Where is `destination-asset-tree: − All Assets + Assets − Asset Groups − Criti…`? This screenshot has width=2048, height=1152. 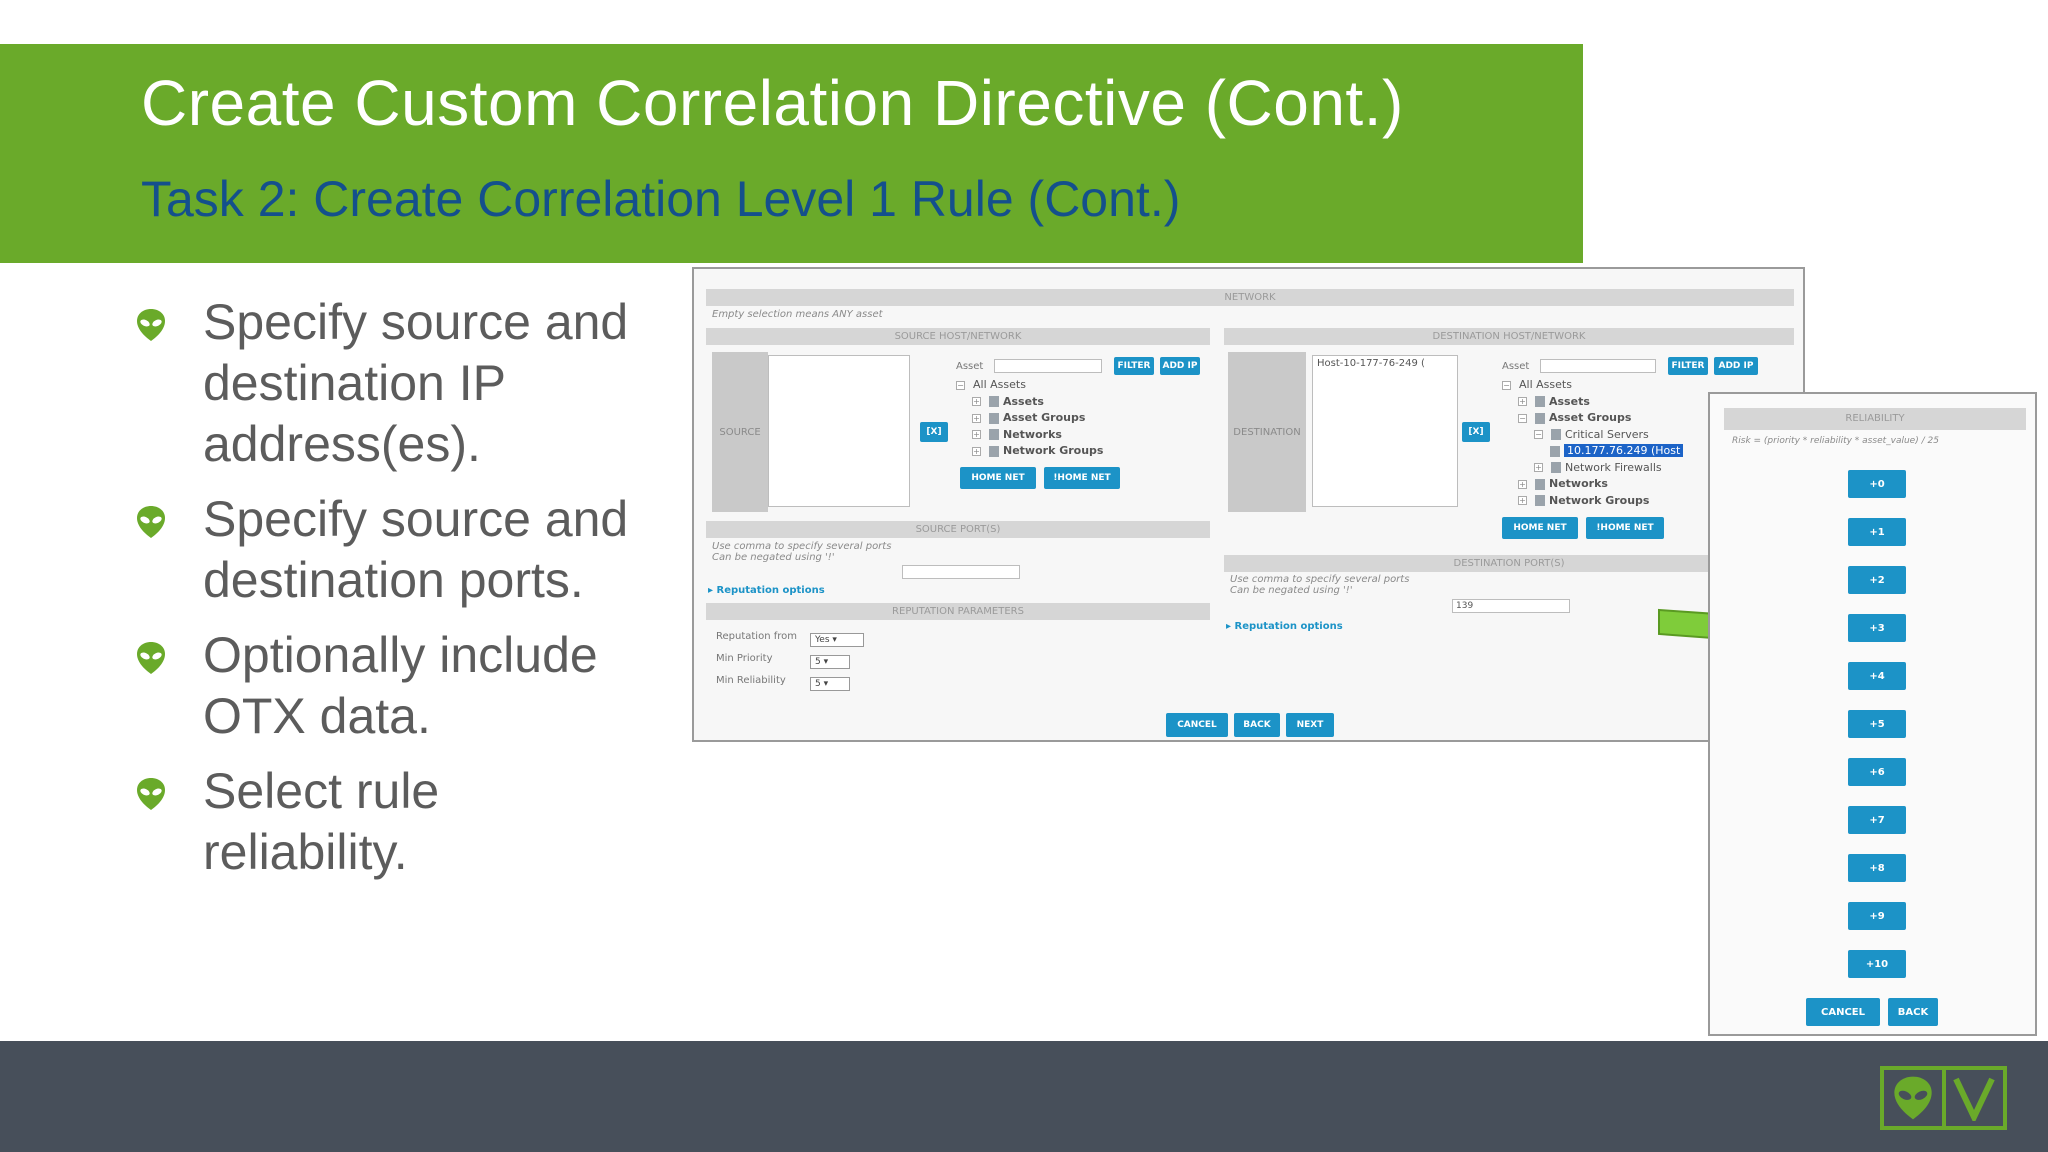
destination-asset-tree: − All Assets + Assets − Asset Groups − Criti… is located at coordinates (1593, 443).